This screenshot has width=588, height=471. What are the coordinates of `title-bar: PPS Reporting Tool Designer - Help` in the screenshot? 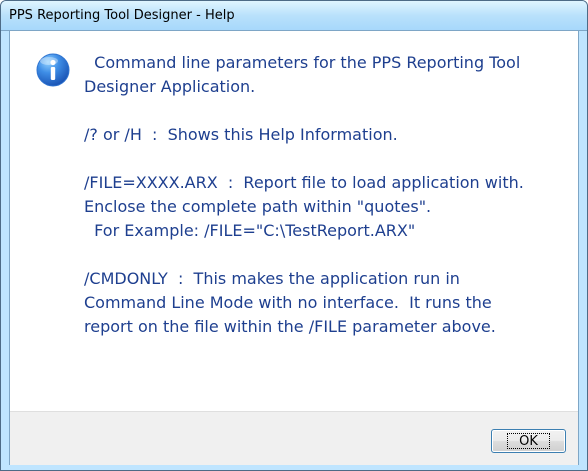 It's located at (294, 16).